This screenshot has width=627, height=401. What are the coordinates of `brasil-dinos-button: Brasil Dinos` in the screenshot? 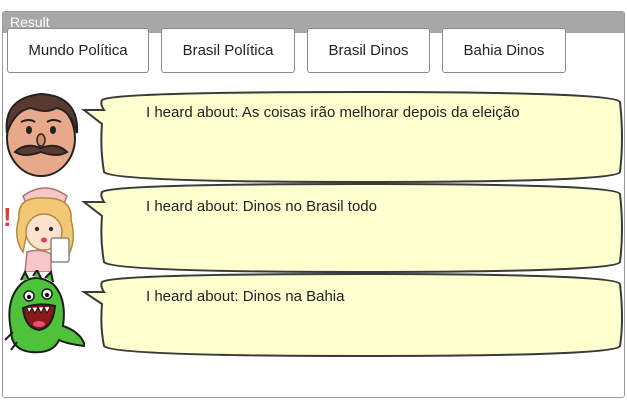 It's located at (368, 50).